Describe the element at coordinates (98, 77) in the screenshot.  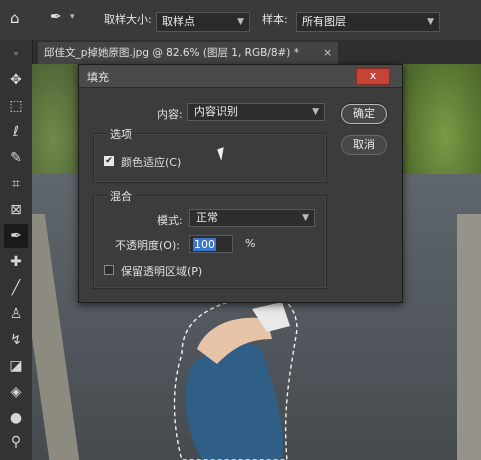
I see `dialog-title: 填充` at that location.